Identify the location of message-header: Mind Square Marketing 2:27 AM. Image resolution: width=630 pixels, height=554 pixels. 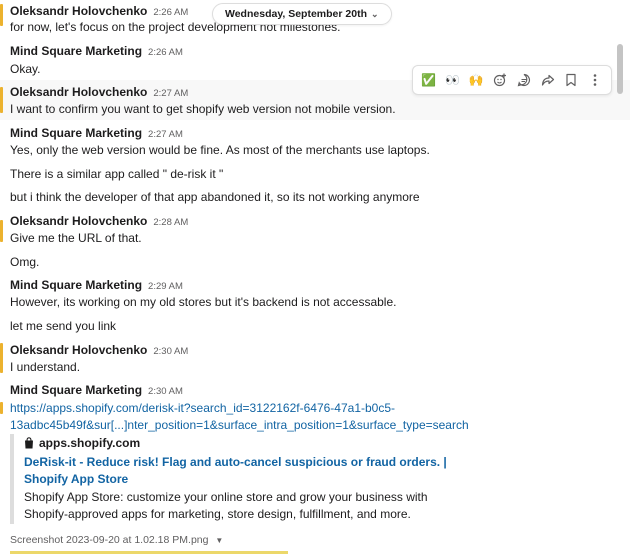
(96, 134).